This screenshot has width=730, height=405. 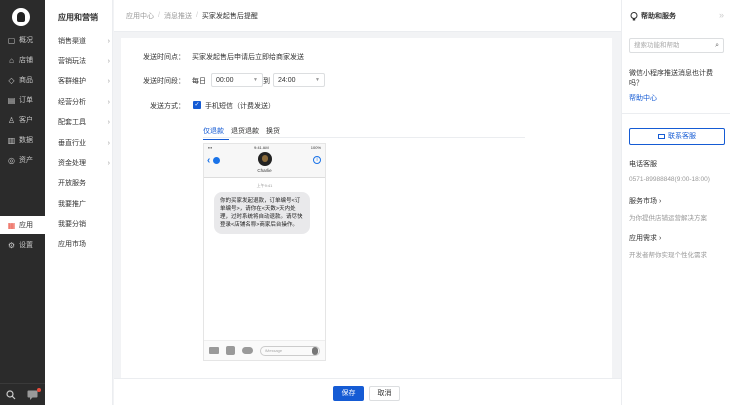 I want to click on service-market-desc: 为你提供店铺运营解决方案, so click(x=668, y=218).